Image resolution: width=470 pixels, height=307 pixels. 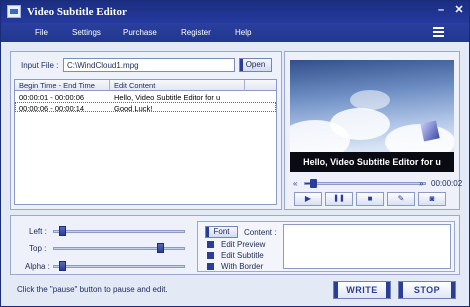 What do you see at coordinates (119, 231) in the screenshot?
I see `left-slider` at bounding box center [119, 231].